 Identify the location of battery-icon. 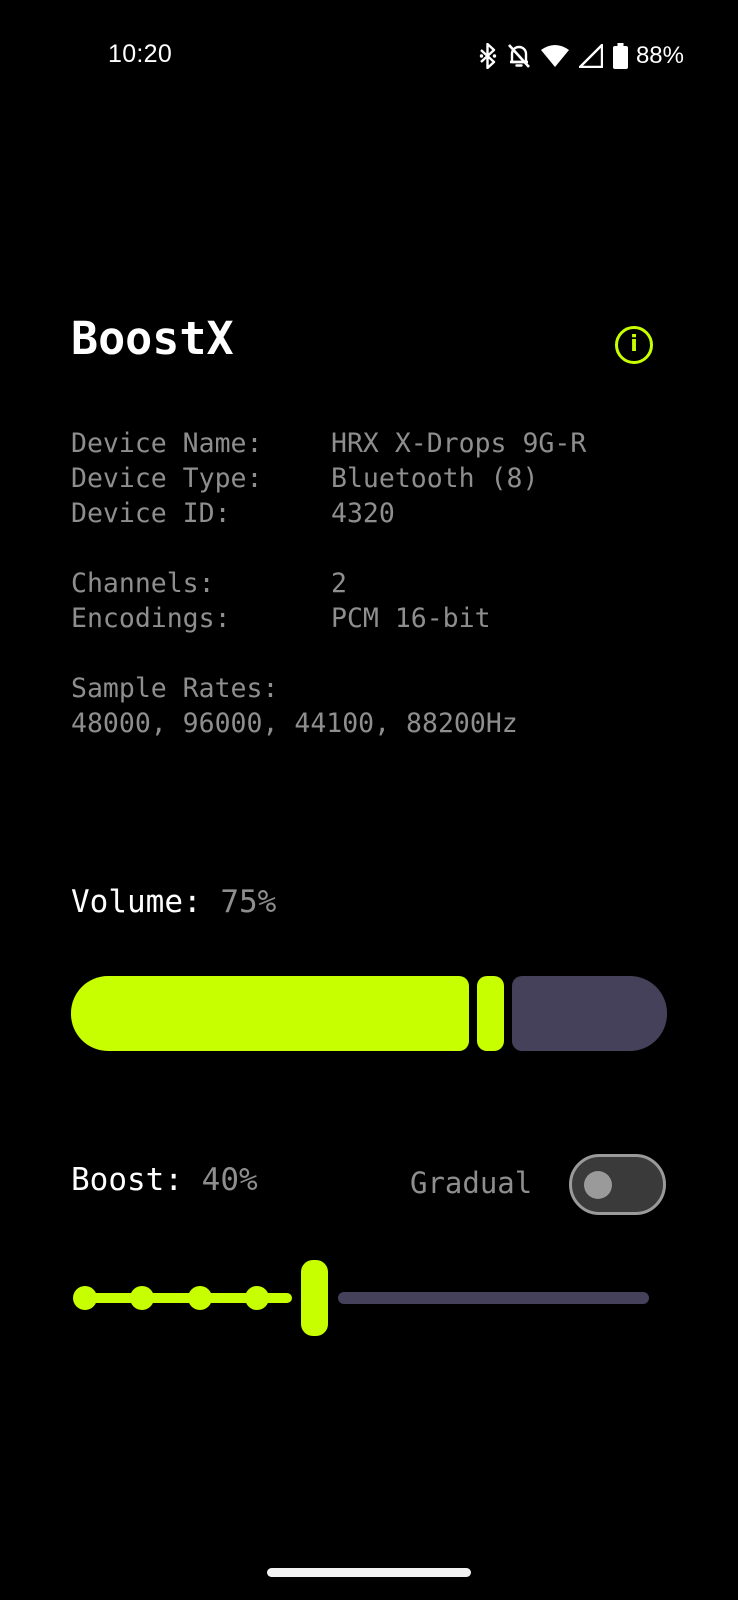
(620, 56).